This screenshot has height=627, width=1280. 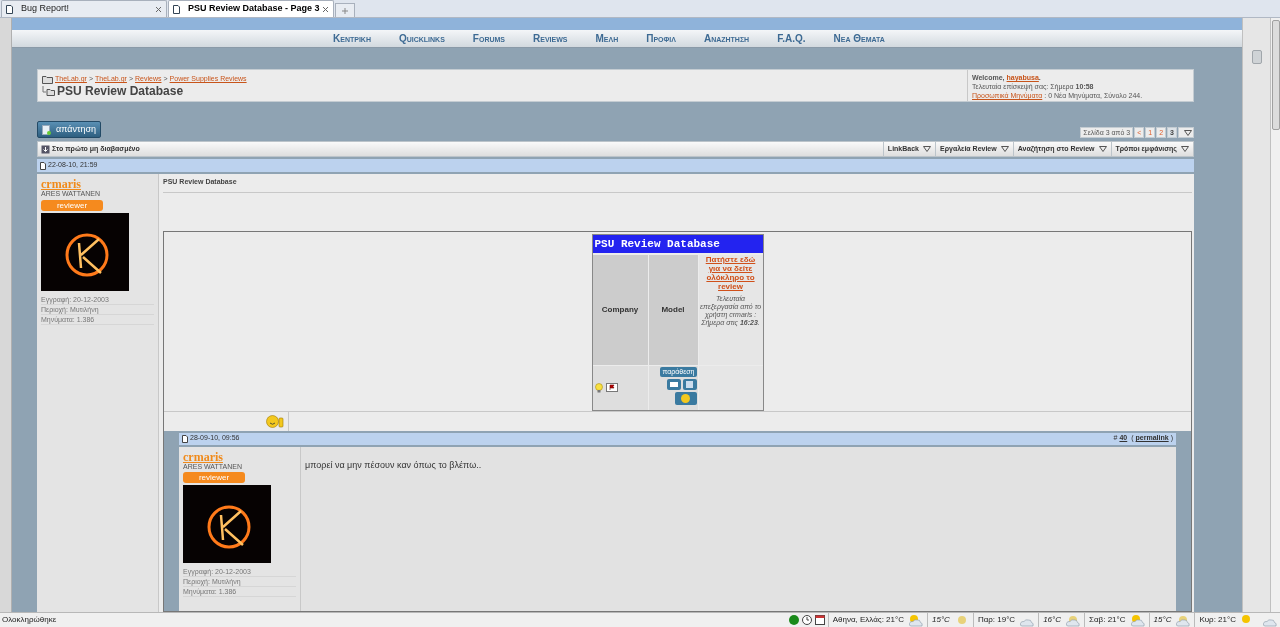 What do you see at coordinates (673, 384) in the screenshot?
I see `multi-quote-icon` at bounding box center [673, 384].